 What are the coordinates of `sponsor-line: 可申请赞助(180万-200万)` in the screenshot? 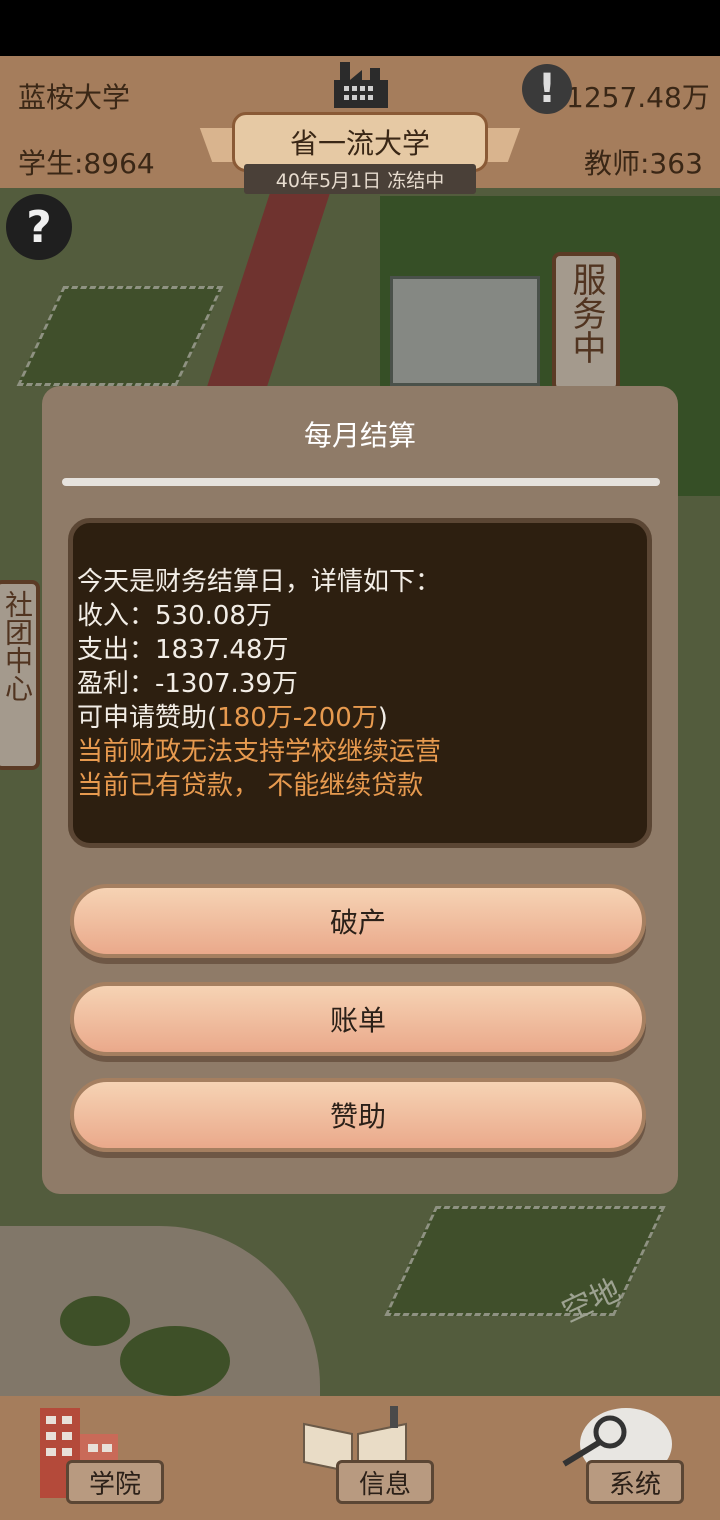 It's located at (362, 718).